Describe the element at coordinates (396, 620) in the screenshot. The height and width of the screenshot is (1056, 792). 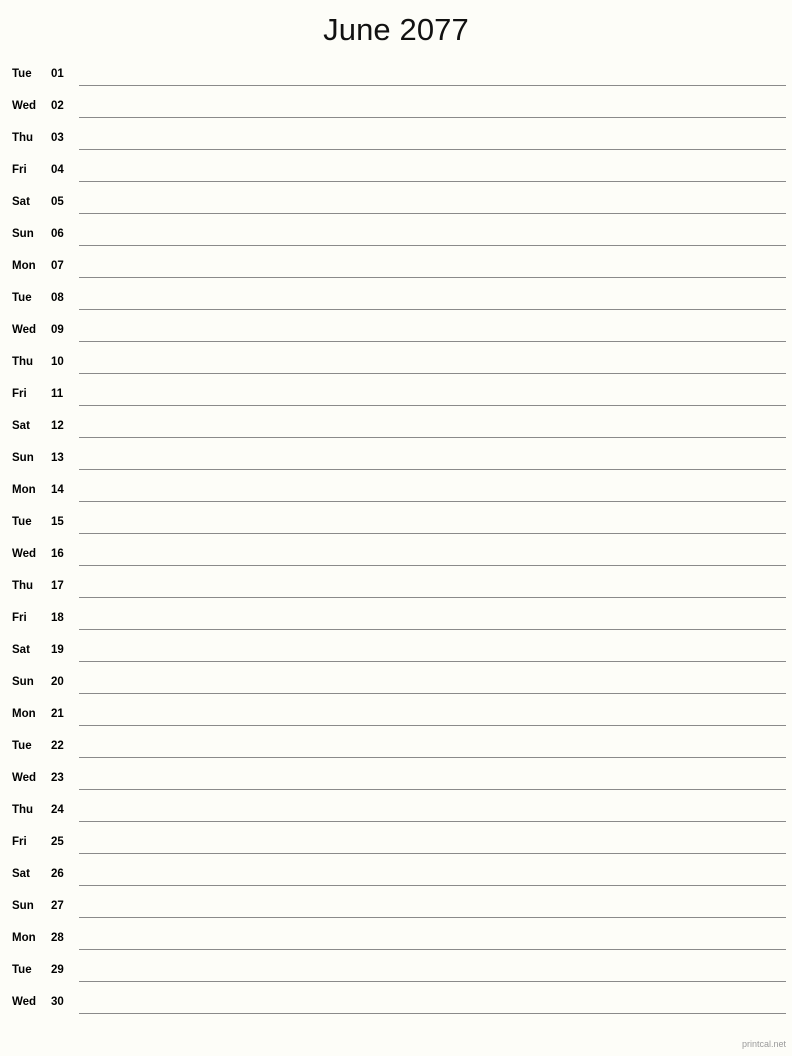
I see `day-row: Fri 18` at that location.